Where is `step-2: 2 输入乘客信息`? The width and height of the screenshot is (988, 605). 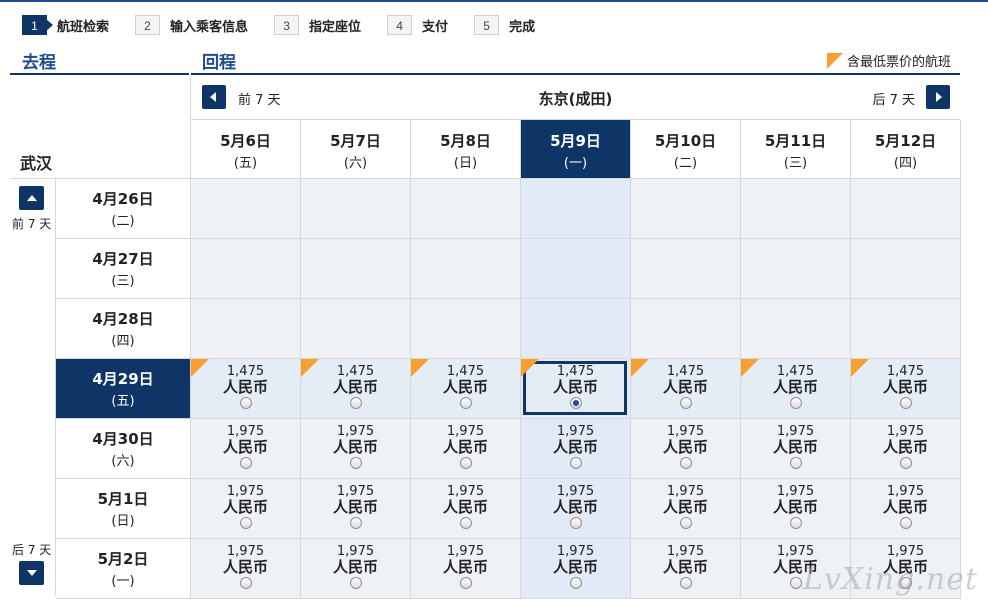 step-2: 2 输入乘客信息 is located at coordinates (191, 25).